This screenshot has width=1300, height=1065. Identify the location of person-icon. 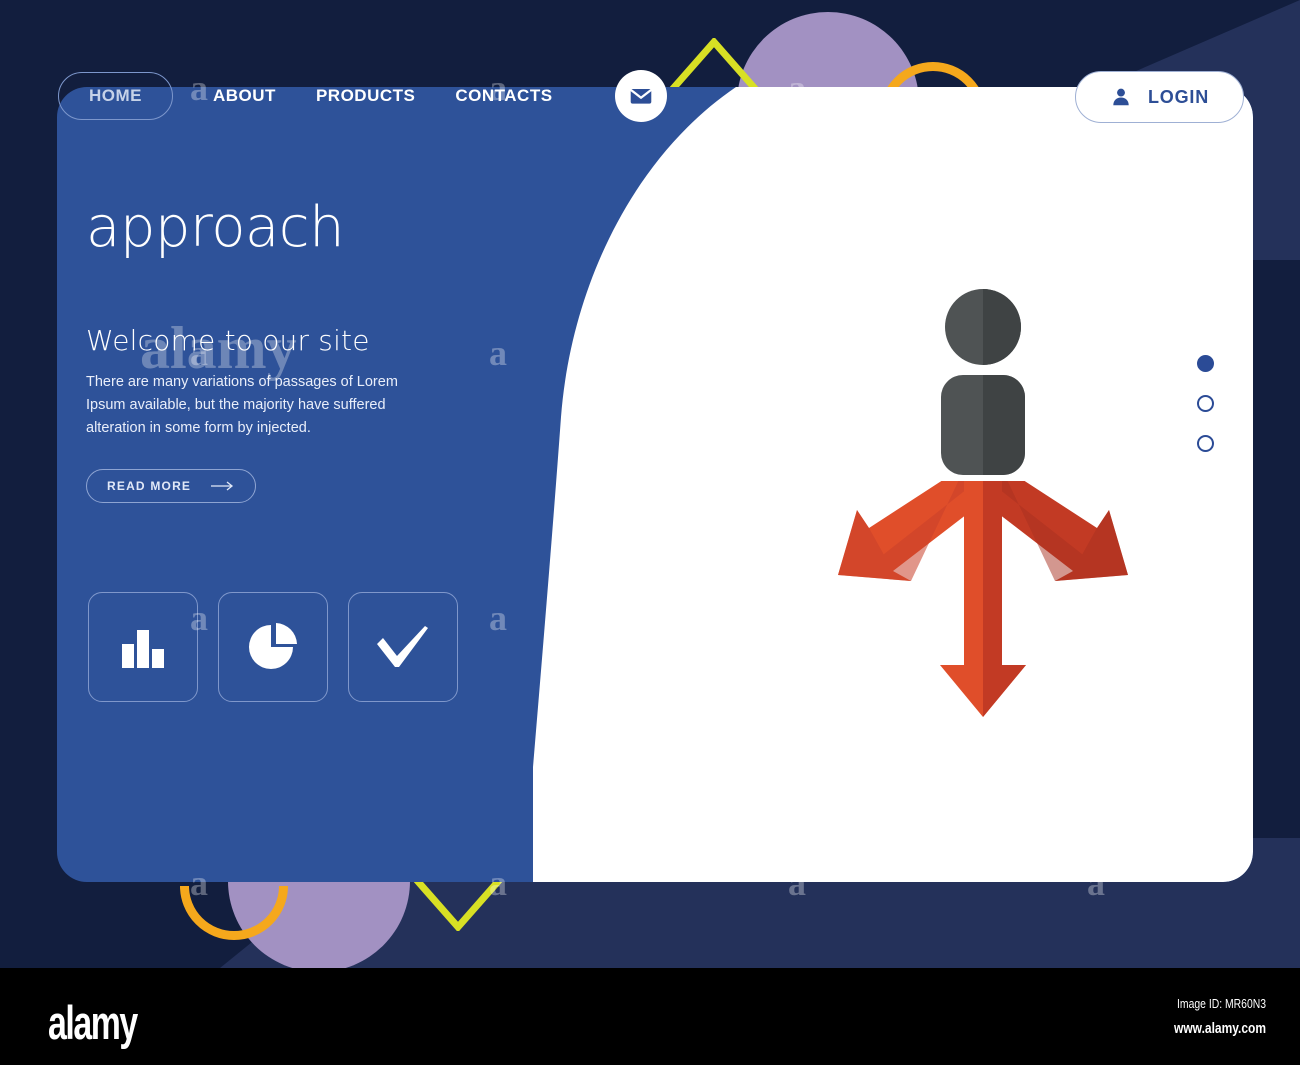
(983, 382).